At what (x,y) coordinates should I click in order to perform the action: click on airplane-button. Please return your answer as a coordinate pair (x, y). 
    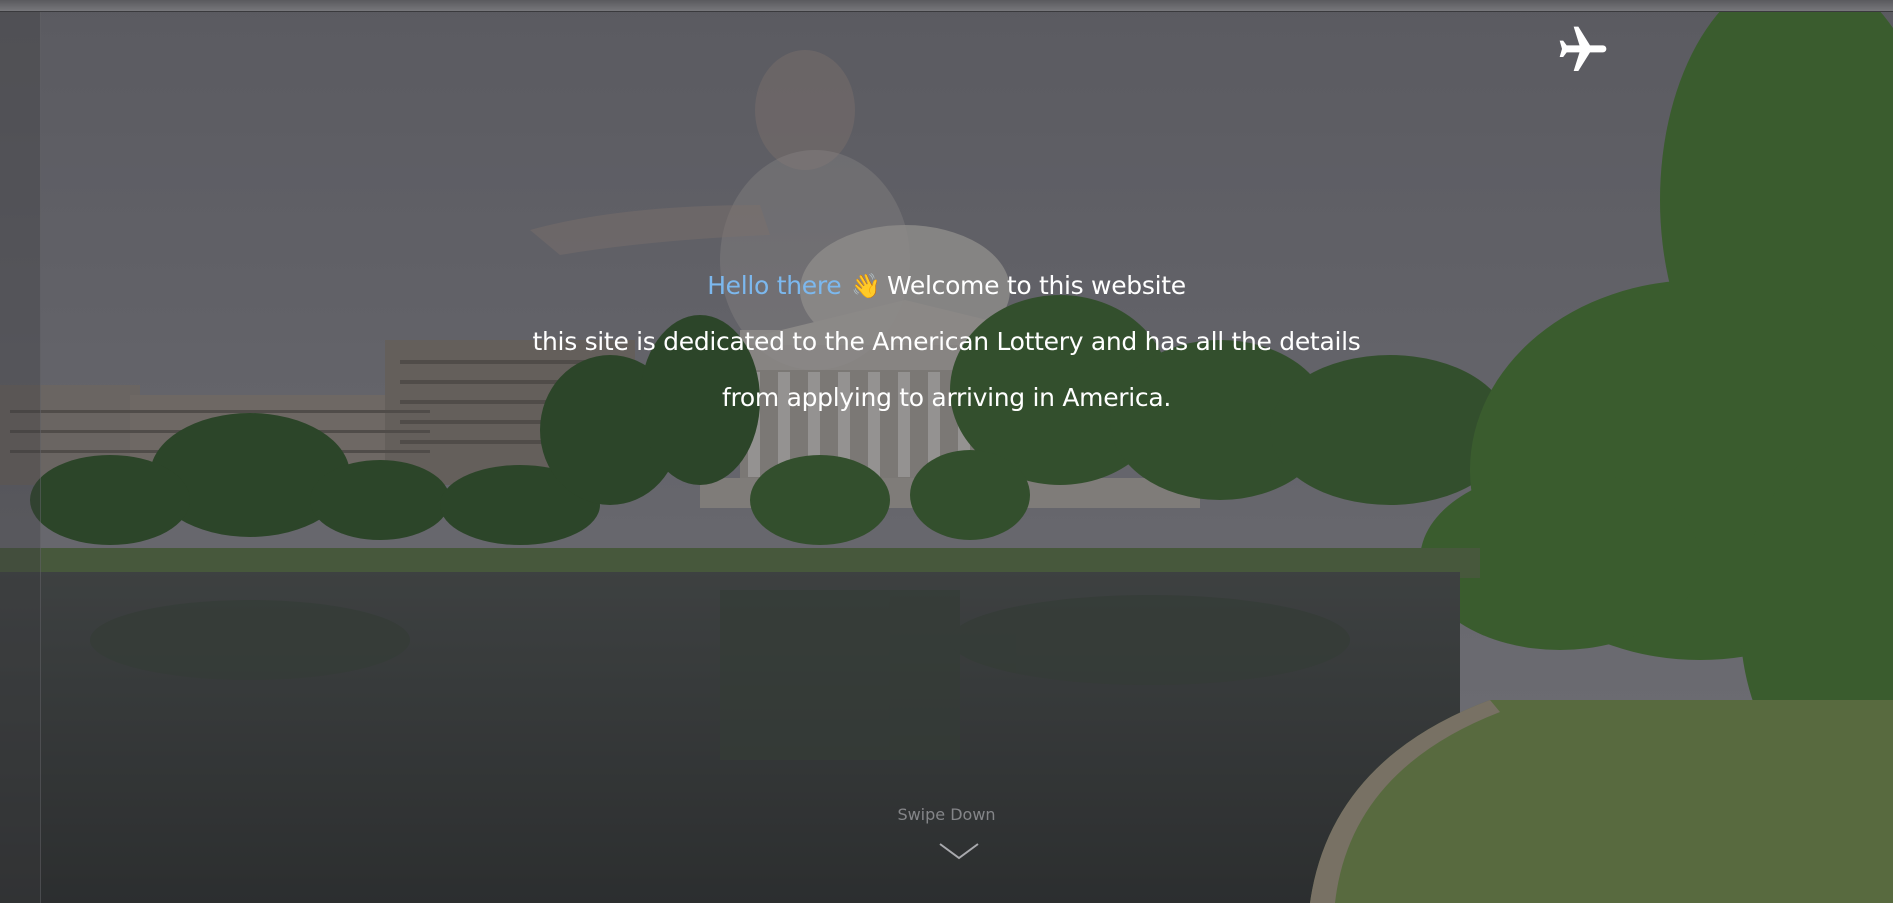
    Looking at the image, I should click on (1583, 50).